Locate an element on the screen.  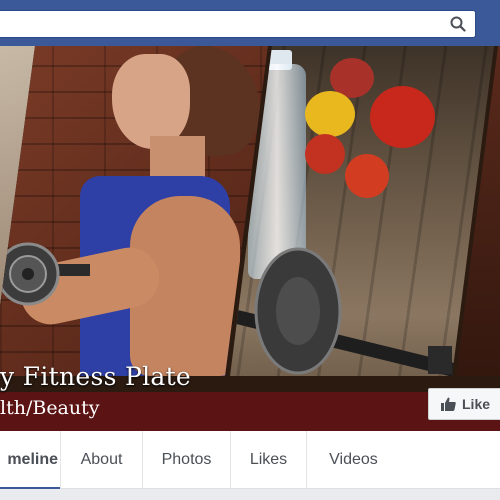
tab-label: About is located at coordinates (101, 459).